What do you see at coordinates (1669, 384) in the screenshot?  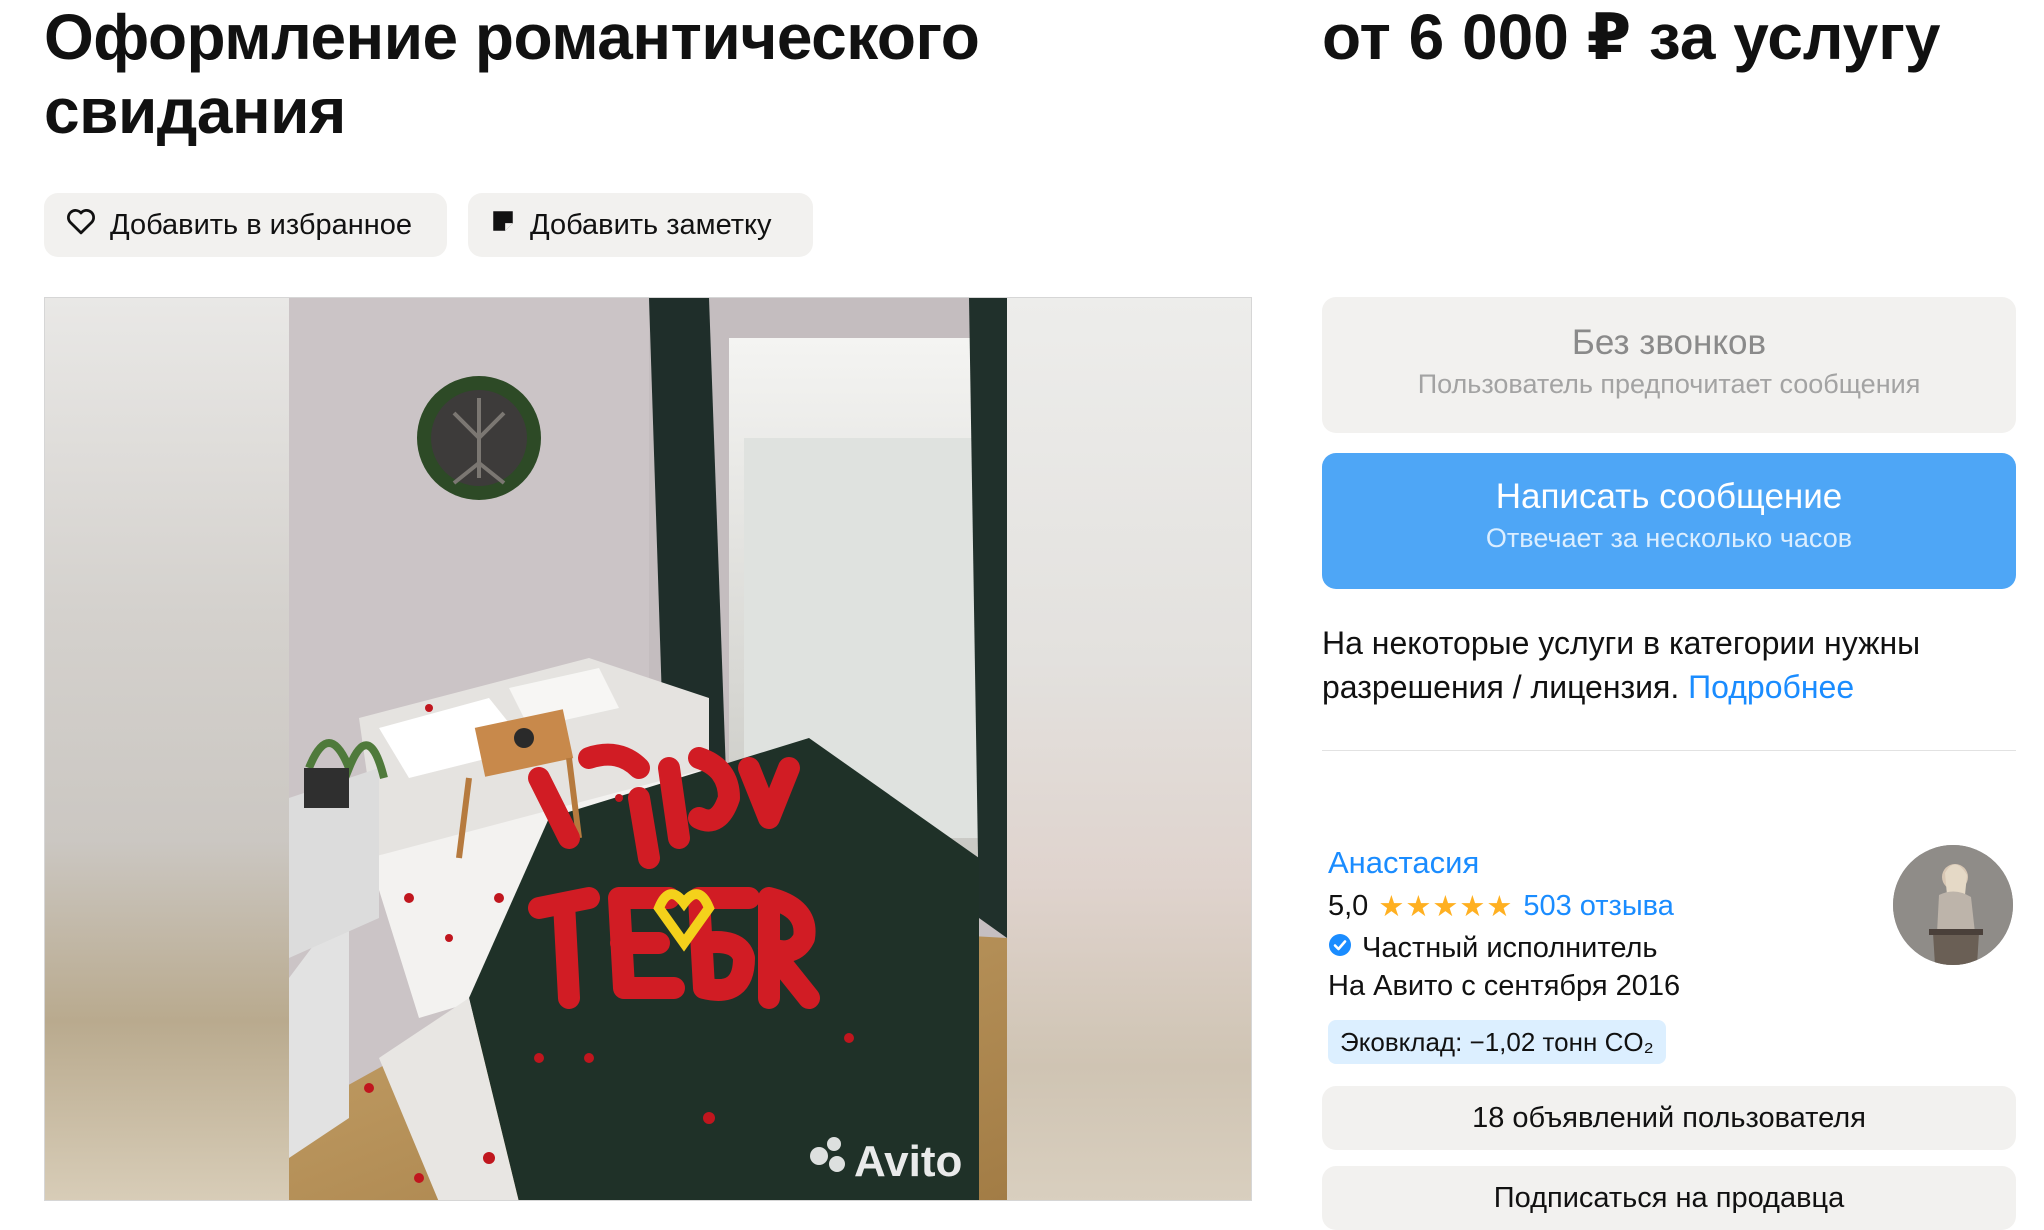 I see `no-calls-subtitle: Пользователь предпочитает сообщения` at bounding box center [1669, 384].